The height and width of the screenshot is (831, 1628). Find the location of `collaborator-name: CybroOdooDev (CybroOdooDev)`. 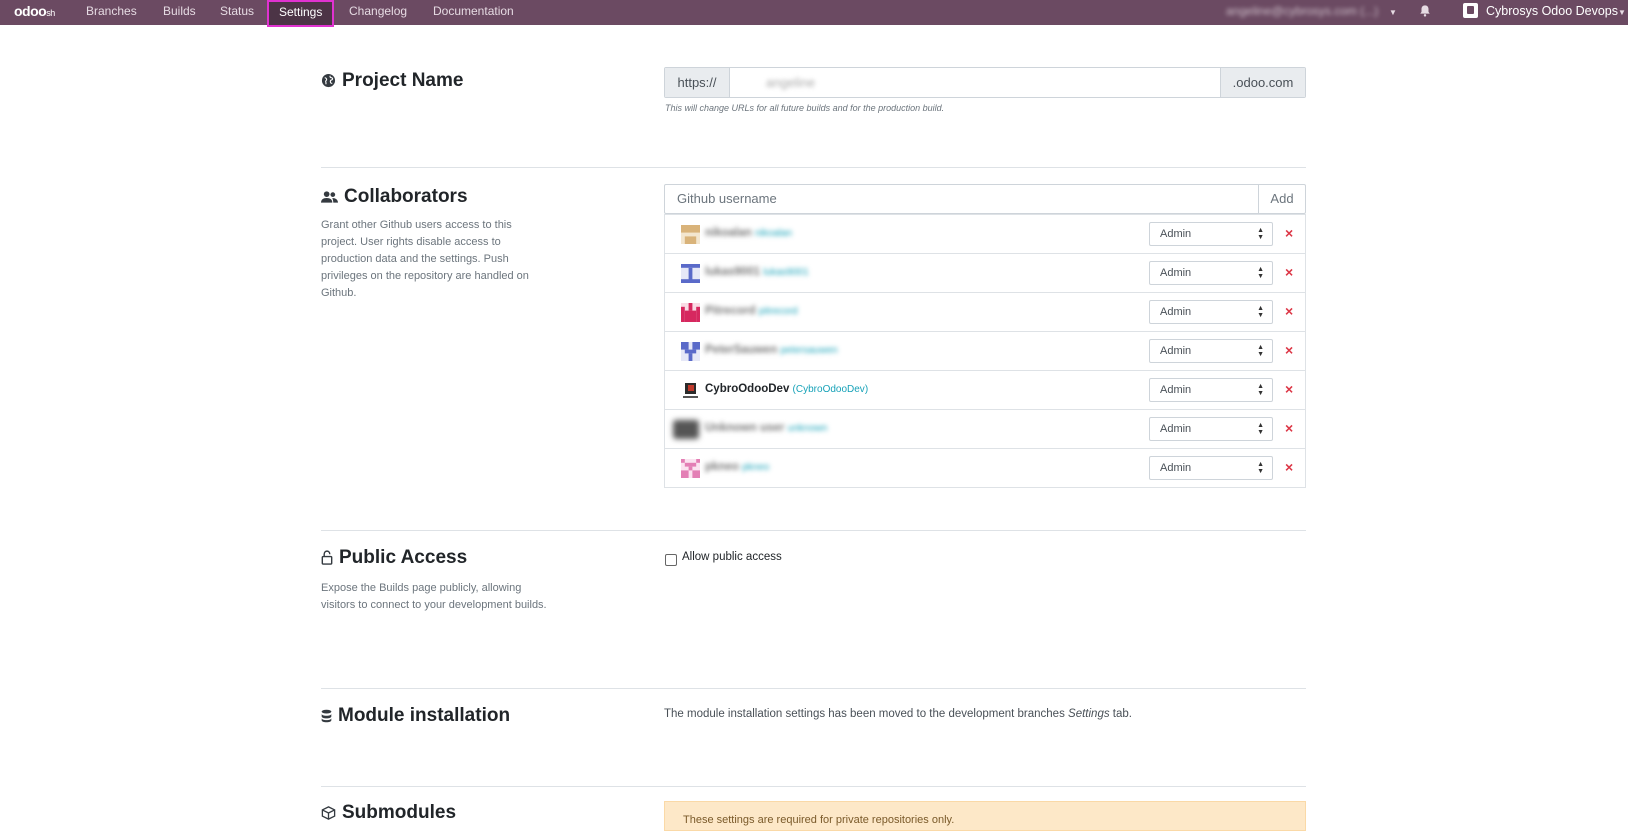

collaborator-name: CybroOdooDev (CybroOdooDev) is located at coordinates (787, 389).